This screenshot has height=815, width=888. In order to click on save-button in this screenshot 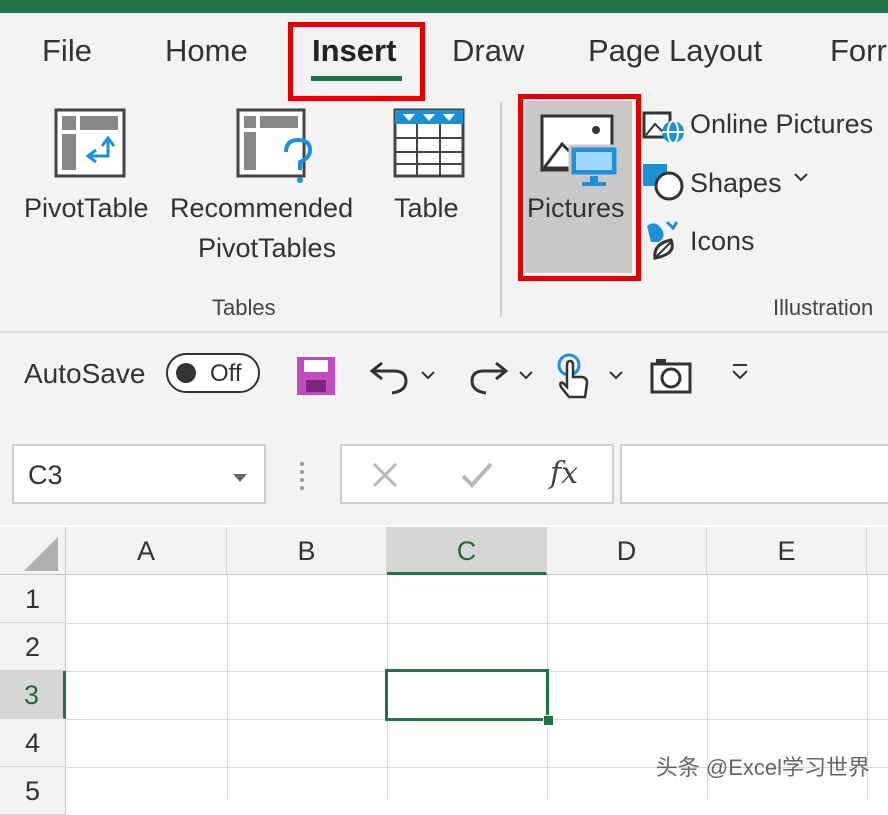, I will do `click(316, 378)`.